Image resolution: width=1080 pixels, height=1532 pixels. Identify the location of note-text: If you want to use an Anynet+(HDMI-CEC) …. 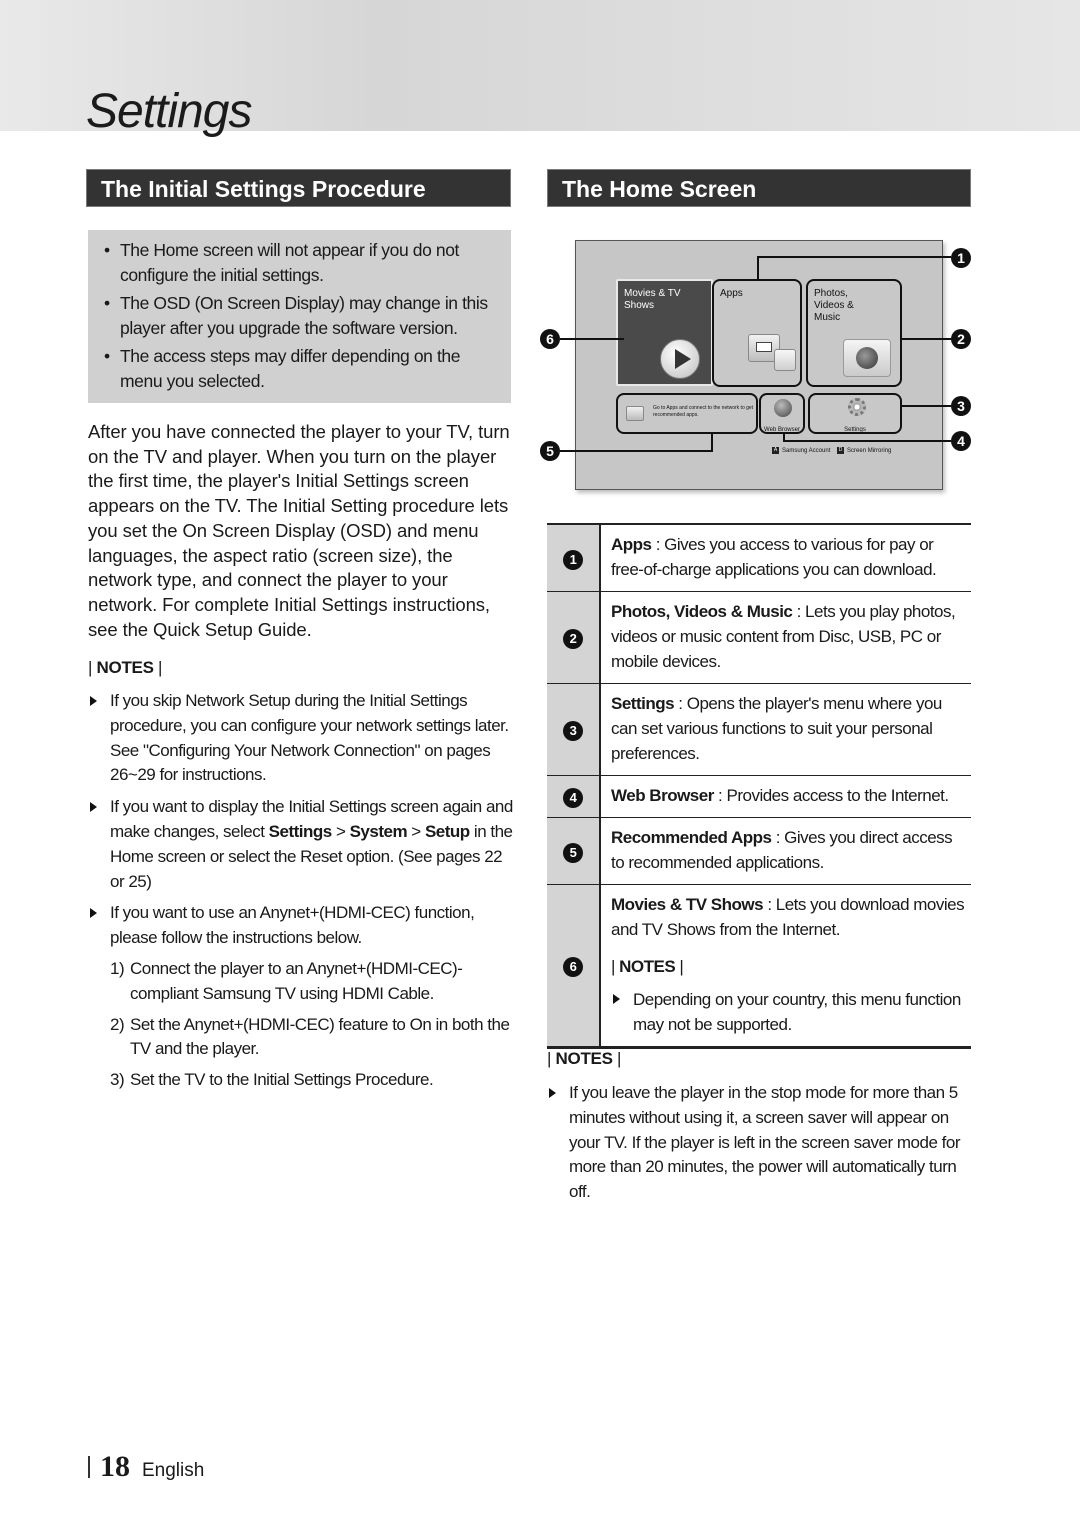
(292, 925).